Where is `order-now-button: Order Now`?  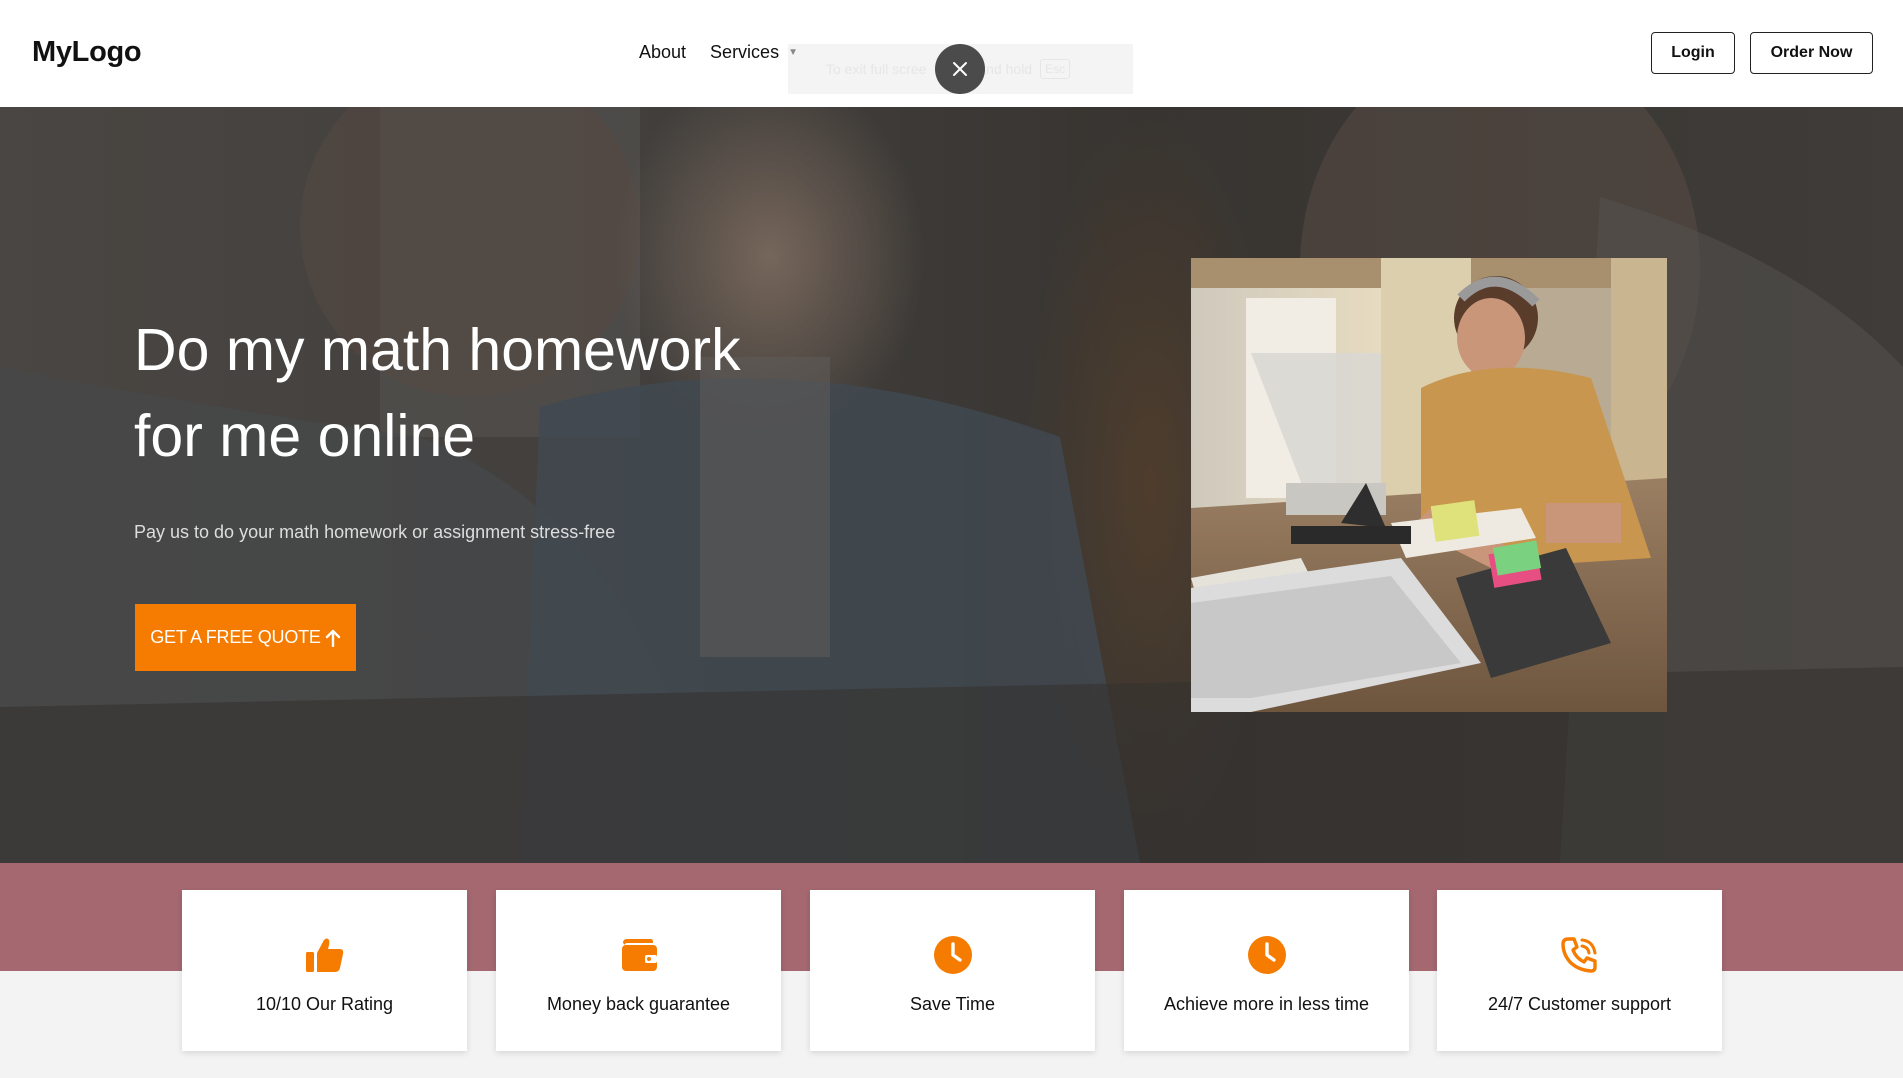 order-now-button: Order Now is located at coordinates (1811, 53).